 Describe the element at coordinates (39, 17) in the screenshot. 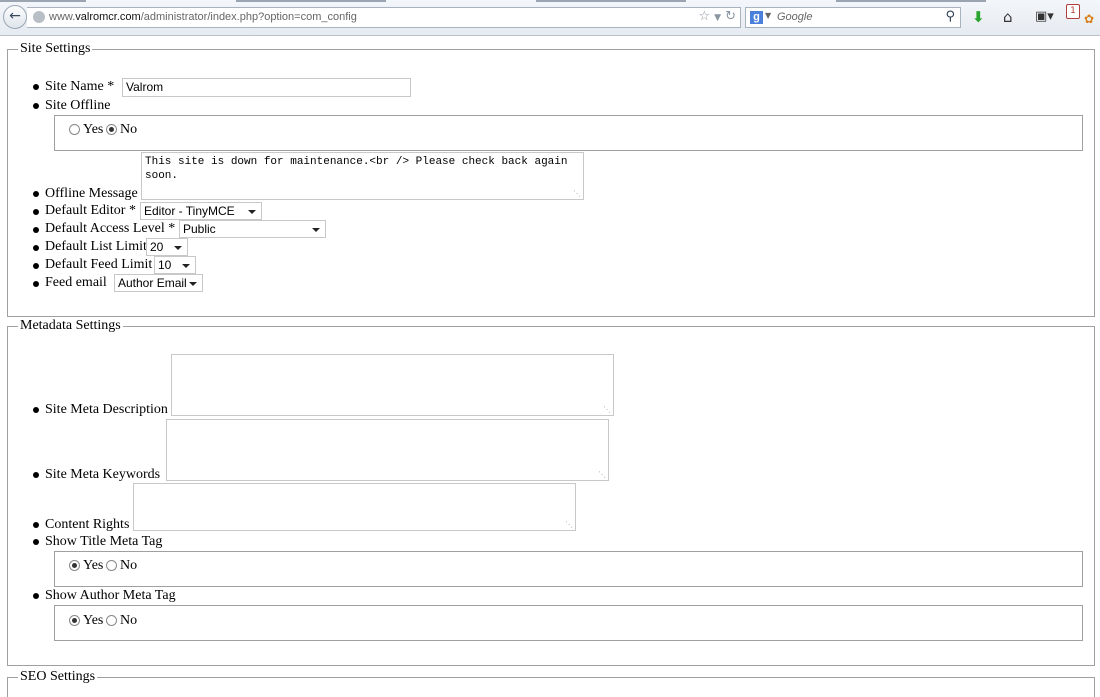

I see `globe-icon` at that location.